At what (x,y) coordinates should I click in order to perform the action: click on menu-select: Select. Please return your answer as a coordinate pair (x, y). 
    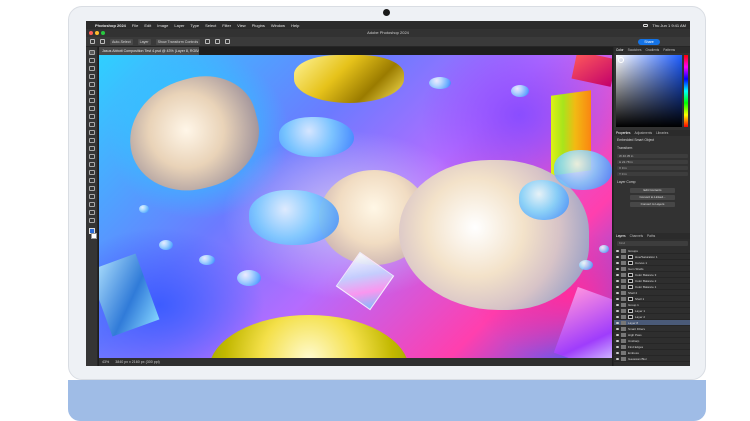
    Looking at the image, I should click on (210, 25).